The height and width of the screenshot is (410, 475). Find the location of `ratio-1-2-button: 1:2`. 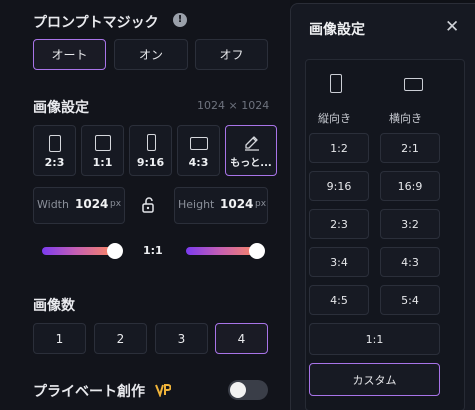

ratio-1-2-button: 1:2 is located at coordinates (339, 148).